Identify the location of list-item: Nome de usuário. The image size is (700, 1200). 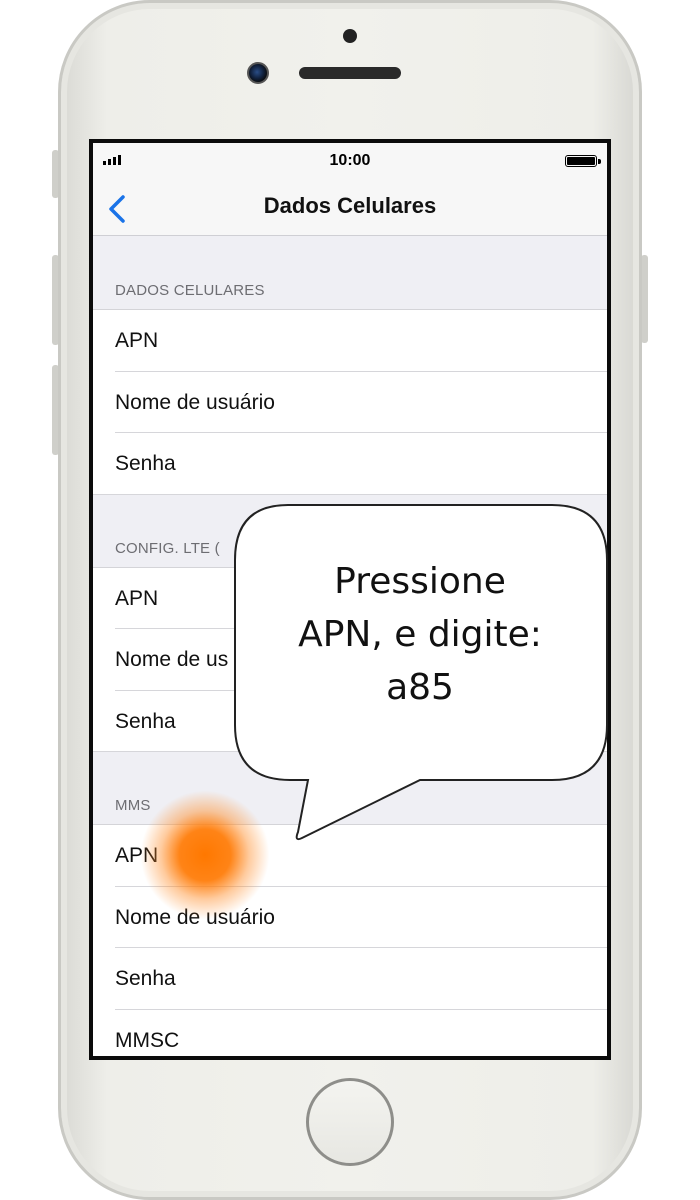
(350, 402).